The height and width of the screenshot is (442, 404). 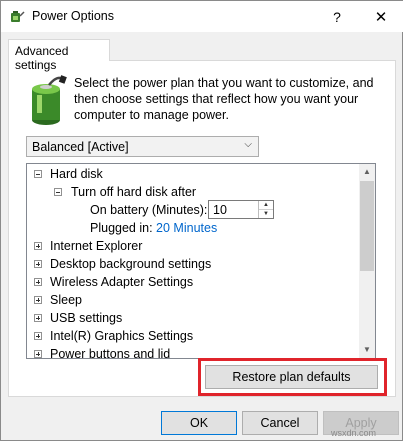 I want to click on scroll-thumb, so click(x=367, y=226).